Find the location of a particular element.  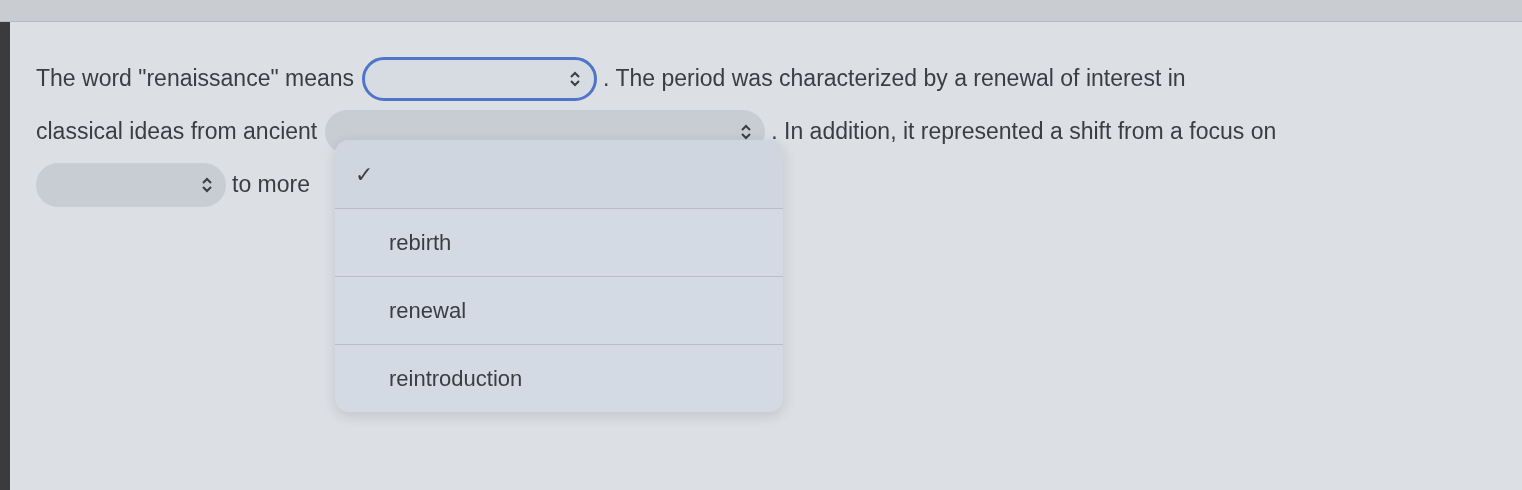

dropdown-option: reintroduction is located at coordinates (559, 378).